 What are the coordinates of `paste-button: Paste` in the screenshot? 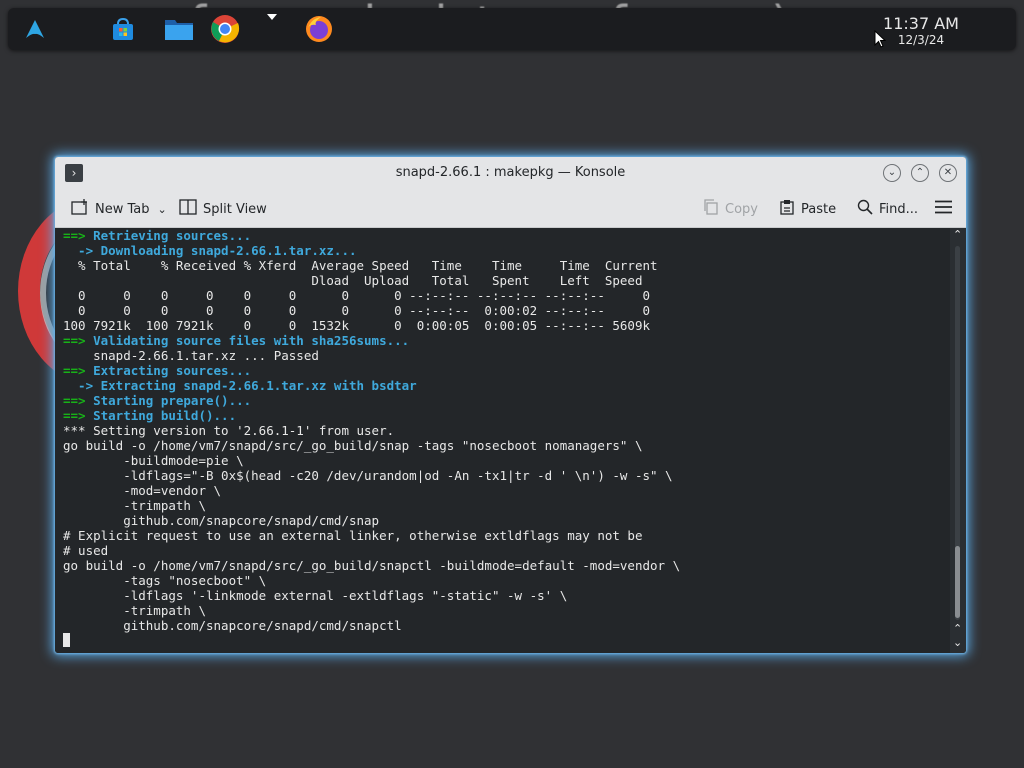 It's located at (807, 209).